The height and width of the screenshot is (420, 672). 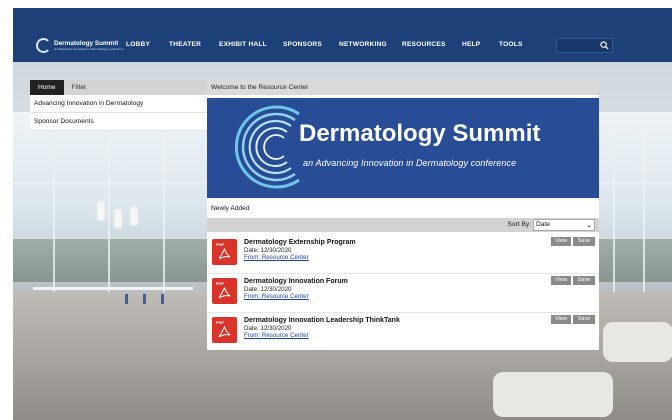 I want to click on nav-item-tools: TOOLS, so click(x=511, y=44).